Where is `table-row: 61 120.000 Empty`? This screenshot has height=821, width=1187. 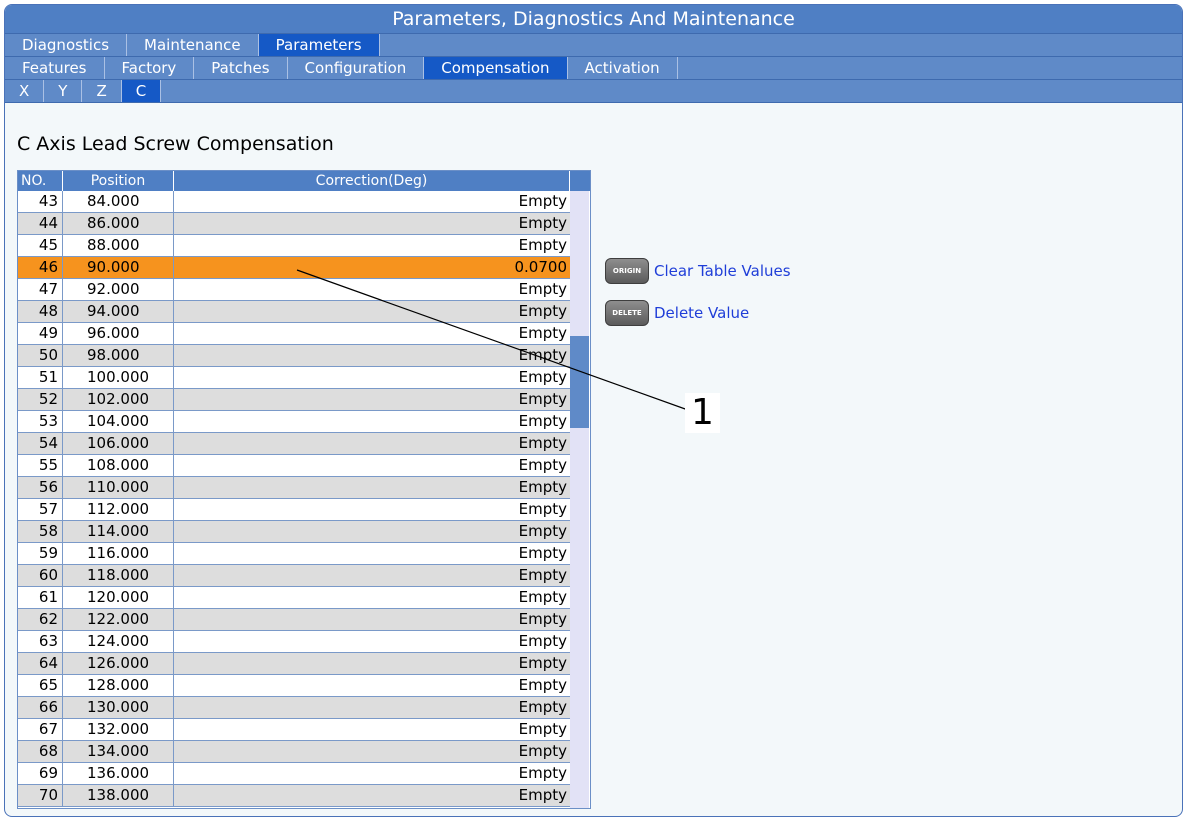 table-row: 61 120.000 Empty is located at coordinates (294, 598).